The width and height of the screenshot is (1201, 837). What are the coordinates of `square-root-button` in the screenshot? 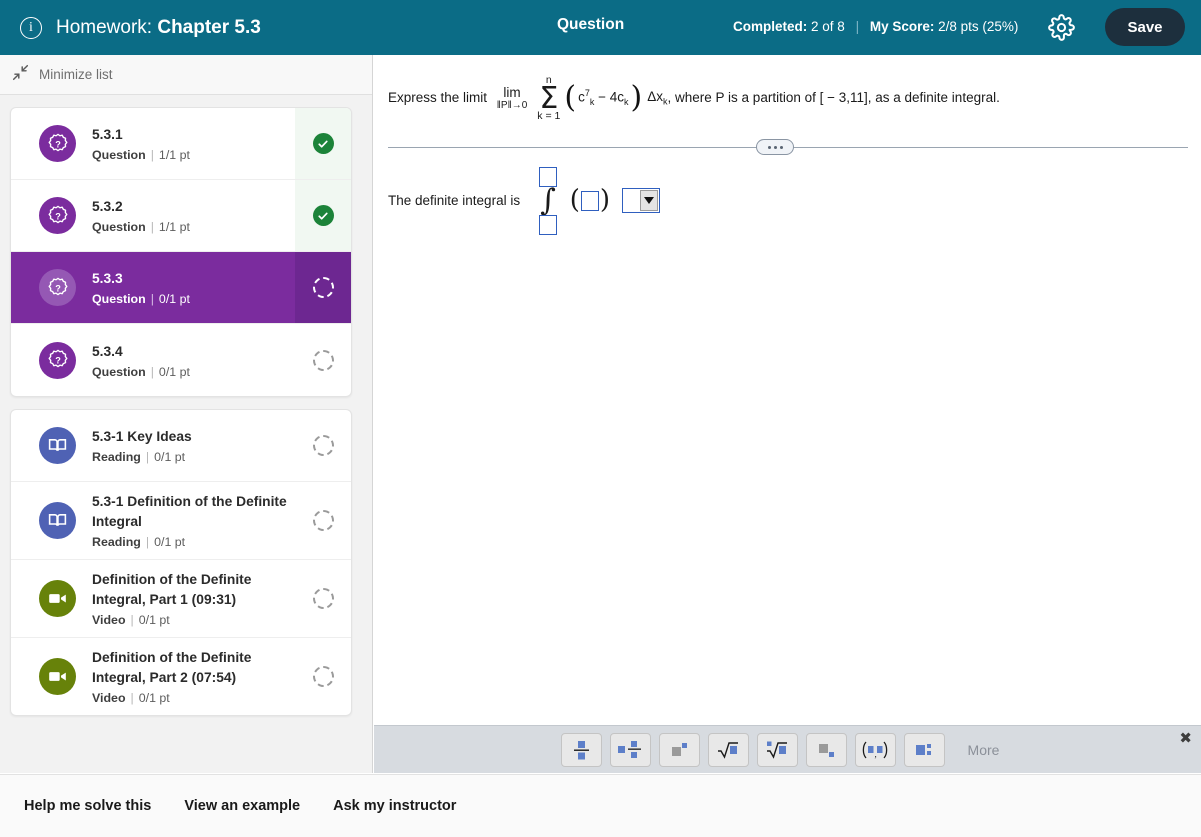 It's located at (728, 749).